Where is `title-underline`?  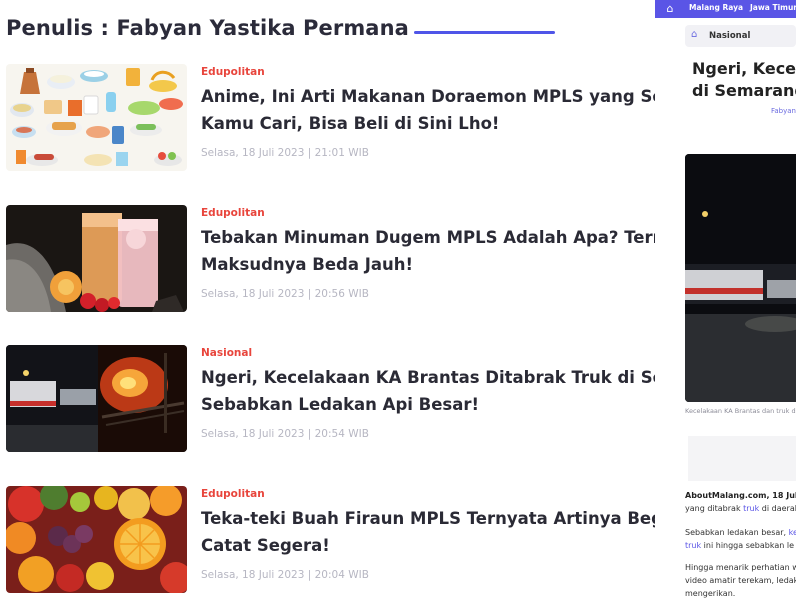
title-underline is located at coordinates (484, 32).